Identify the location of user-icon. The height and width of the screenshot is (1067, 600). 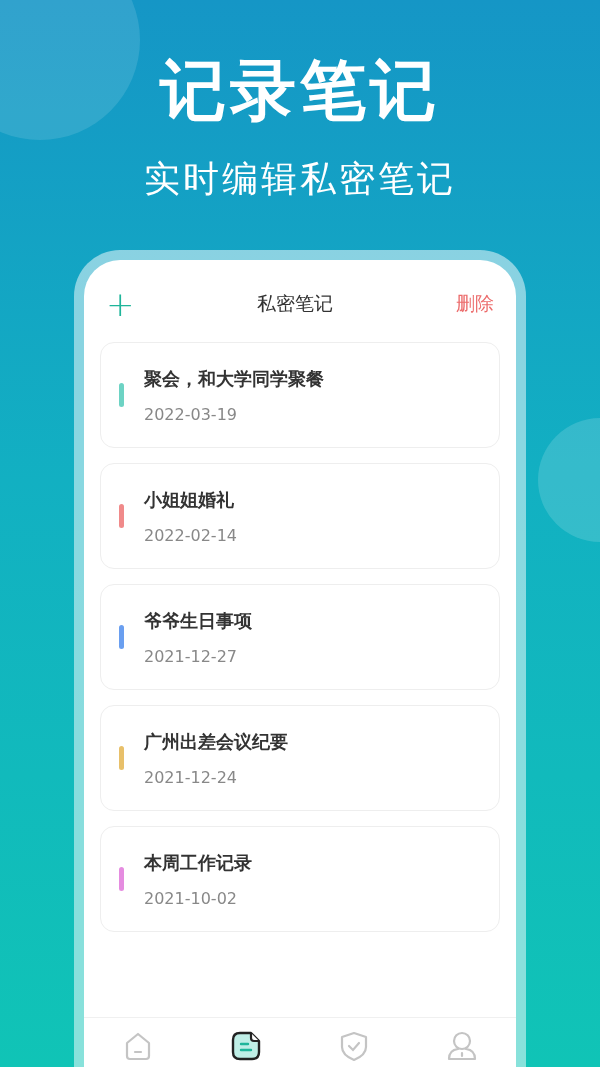
(462, 1046).